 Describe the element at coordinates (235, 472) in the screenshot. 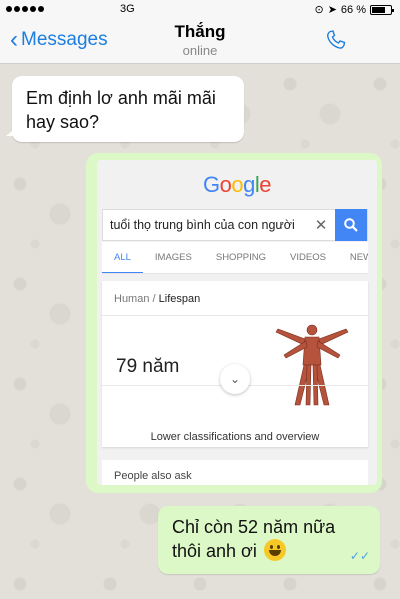

I see `people-also-ask: People also ask` at that location.